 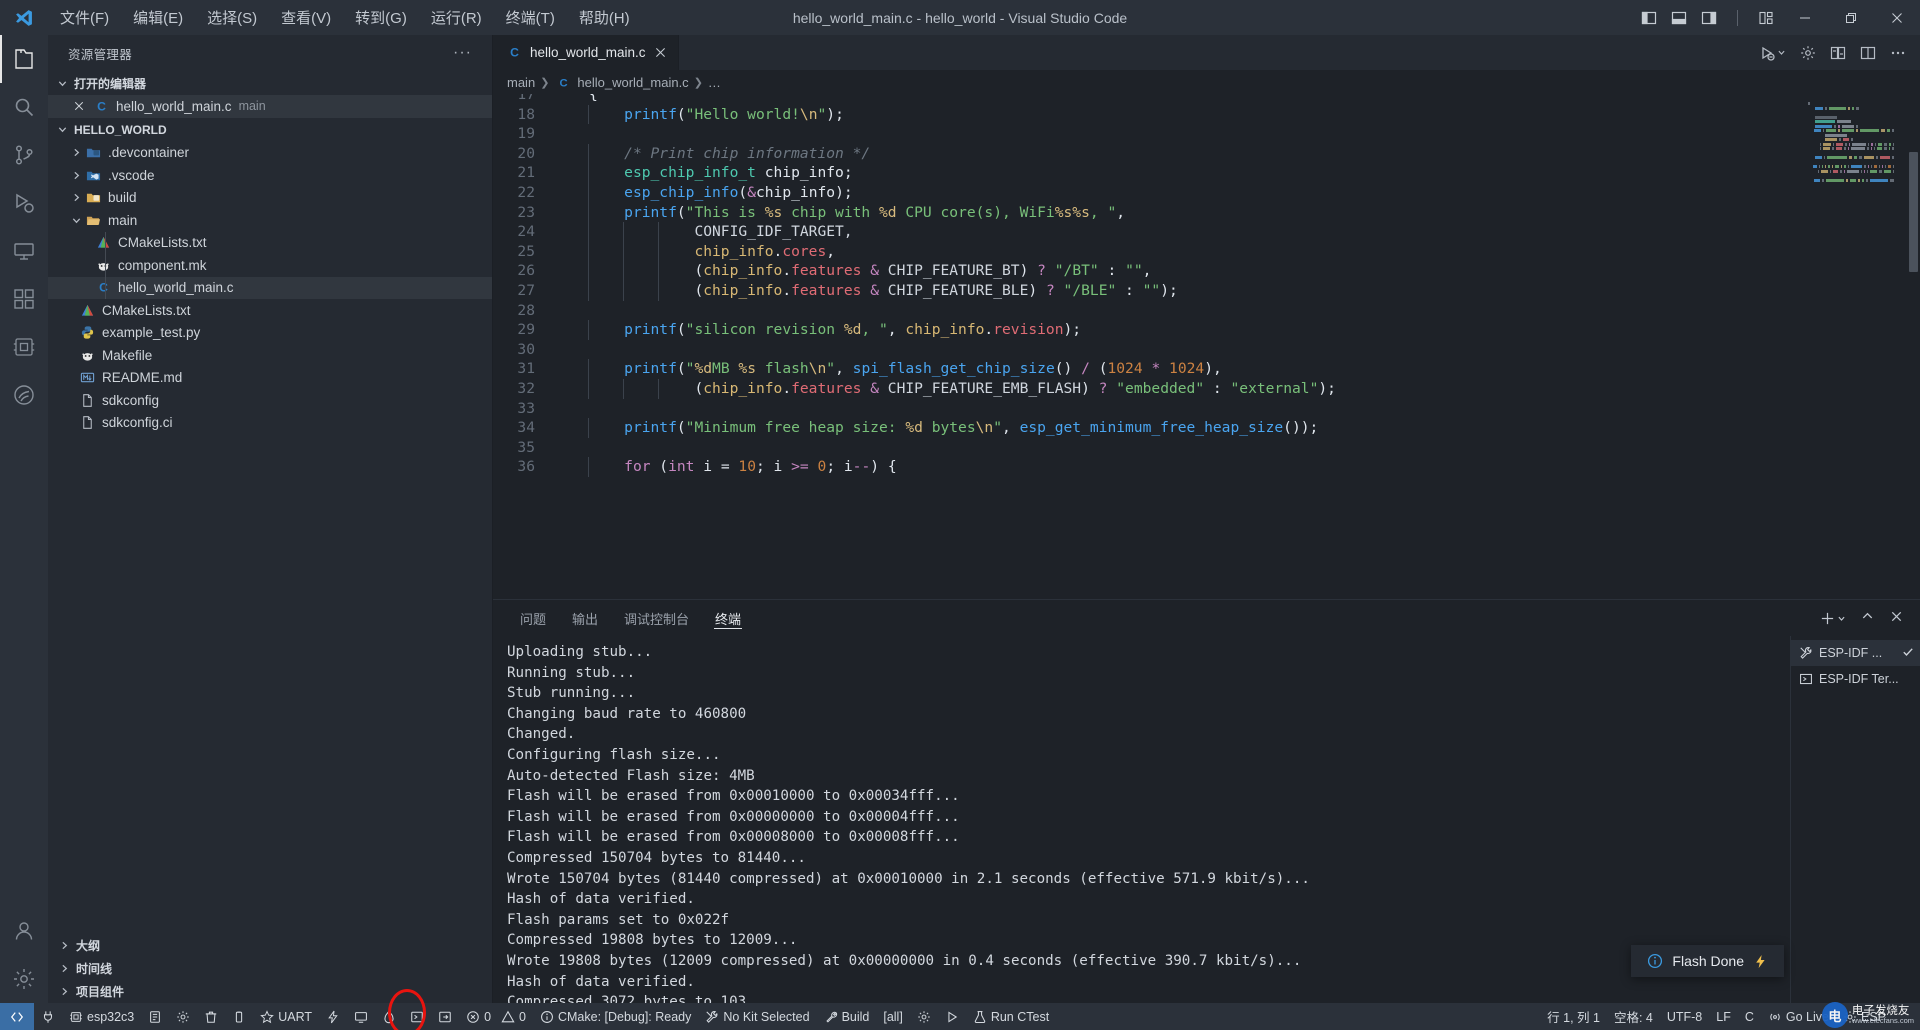 I want to click on split-editor-icon, so click(x=1868, y=53).